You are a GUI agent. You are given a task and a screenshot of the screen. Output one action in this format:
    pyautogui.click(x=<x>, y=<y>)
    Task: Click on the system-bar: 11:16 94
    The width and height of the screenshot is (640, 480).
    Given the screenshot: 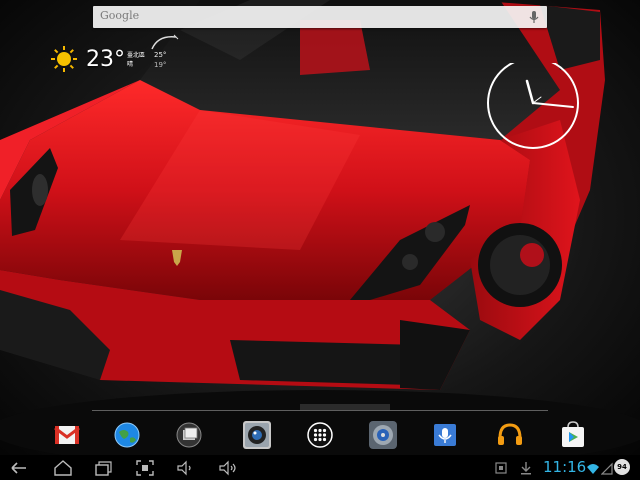 What is the action you would take?
    pyautogui.click(x=320, y=467)
    